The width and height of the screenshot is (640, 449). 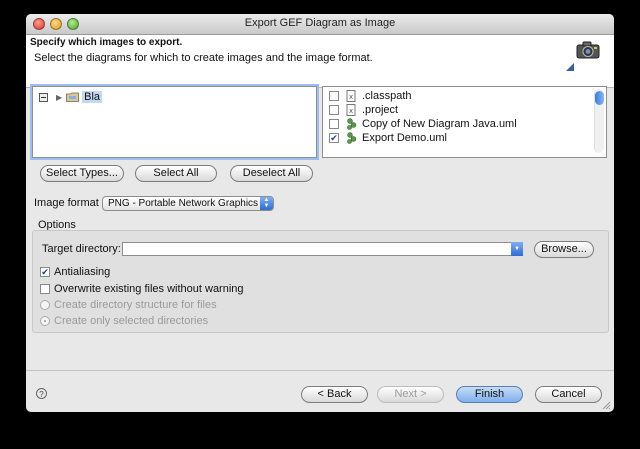 What do you see at coordinates (334, 394) in the screenshot?
I see `back-button: < Back` at bounding box center [334, 394].